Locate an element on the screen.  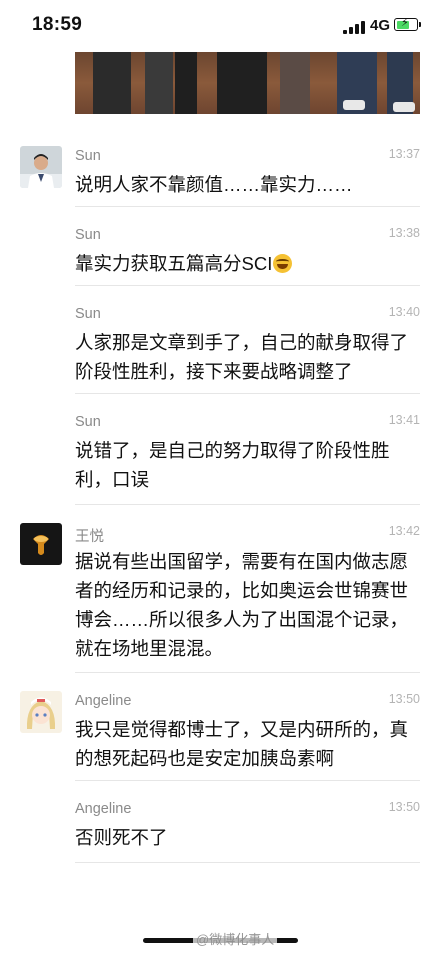
comment-author: 王悦 is located at coordinates (89, 535).